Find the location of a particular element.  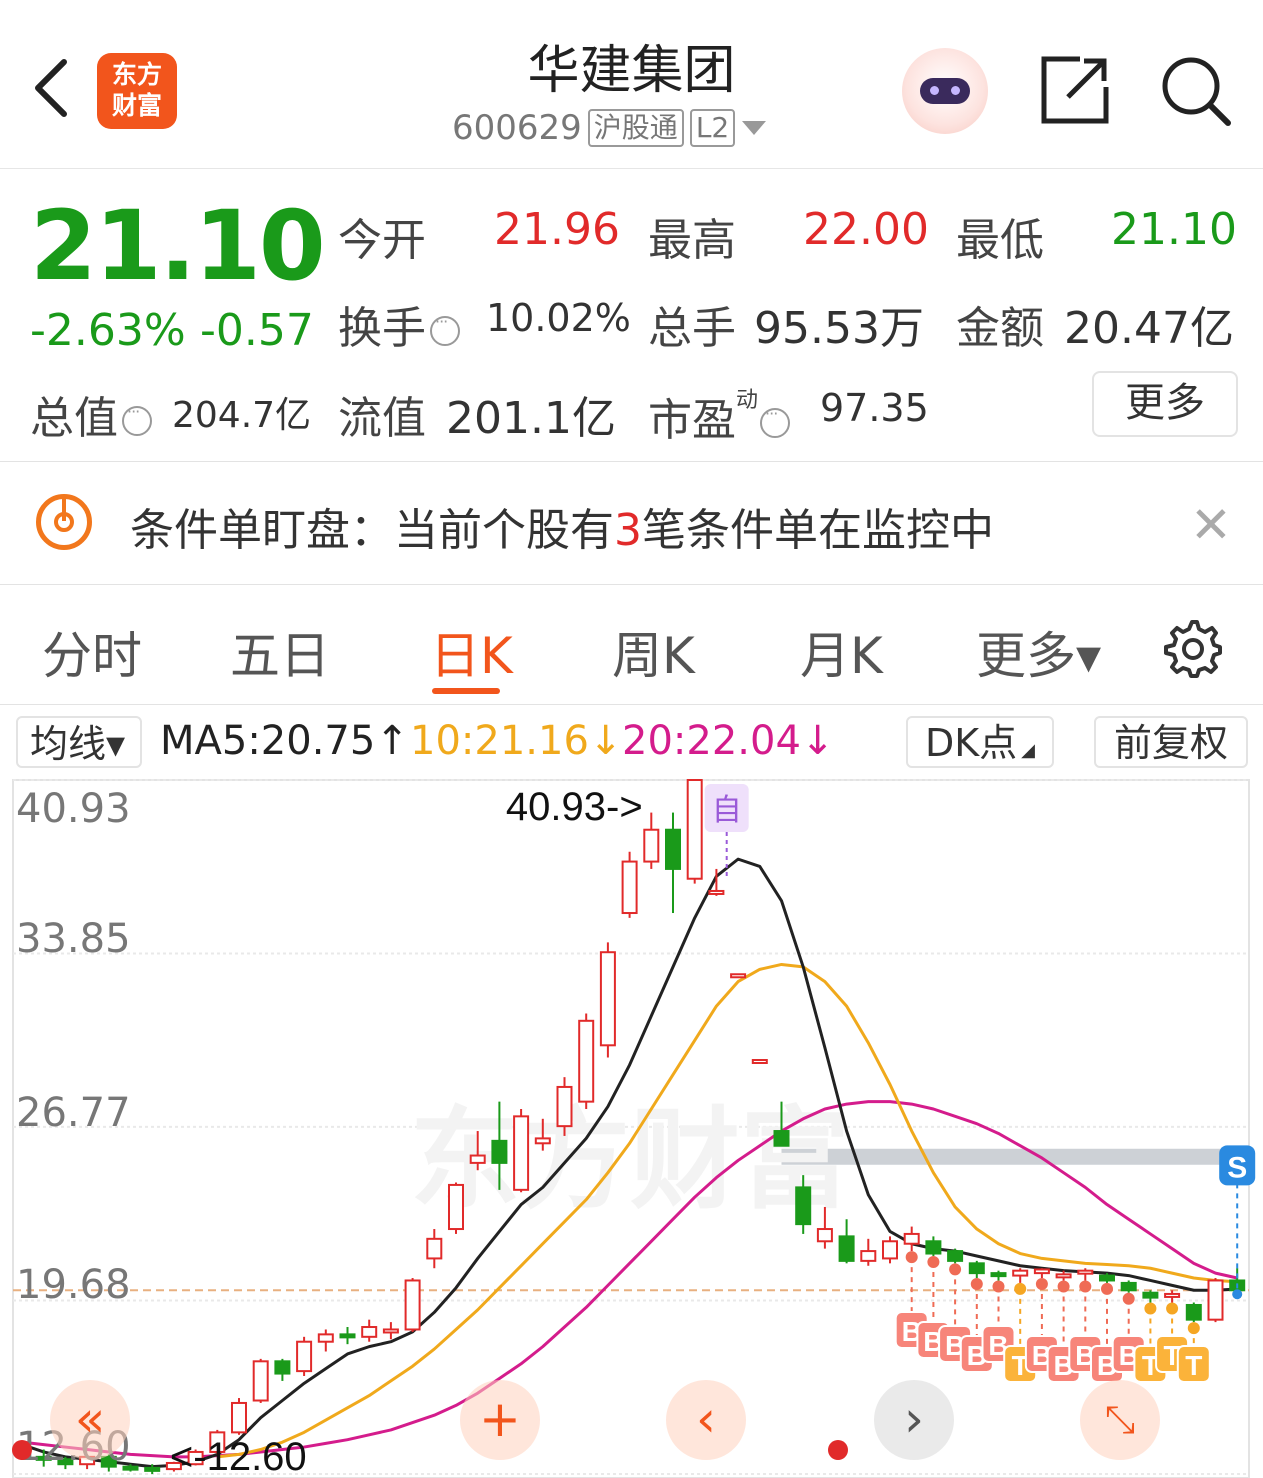

tab-more: 更多▾ is located at coordinates (1038, 652).